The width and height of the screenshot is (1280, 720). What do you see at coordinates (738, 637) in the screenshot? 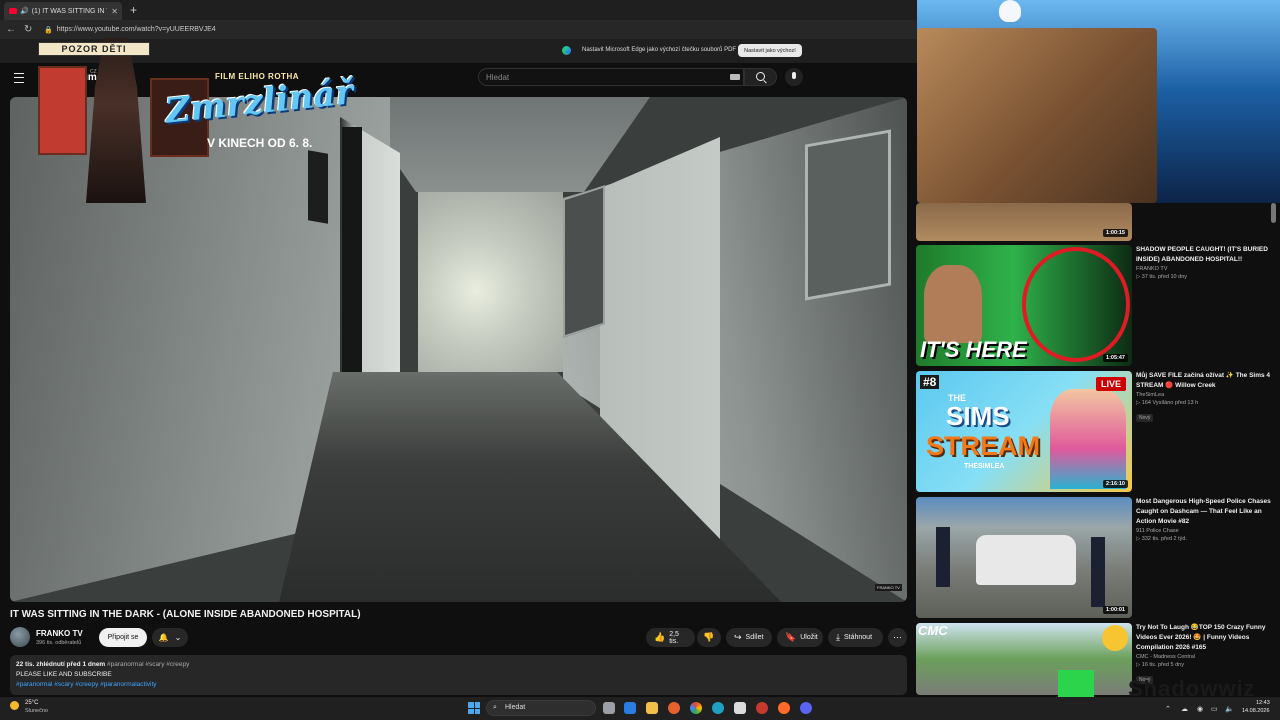
I see `share-icon: ↪` at bounding box center [738, 637].